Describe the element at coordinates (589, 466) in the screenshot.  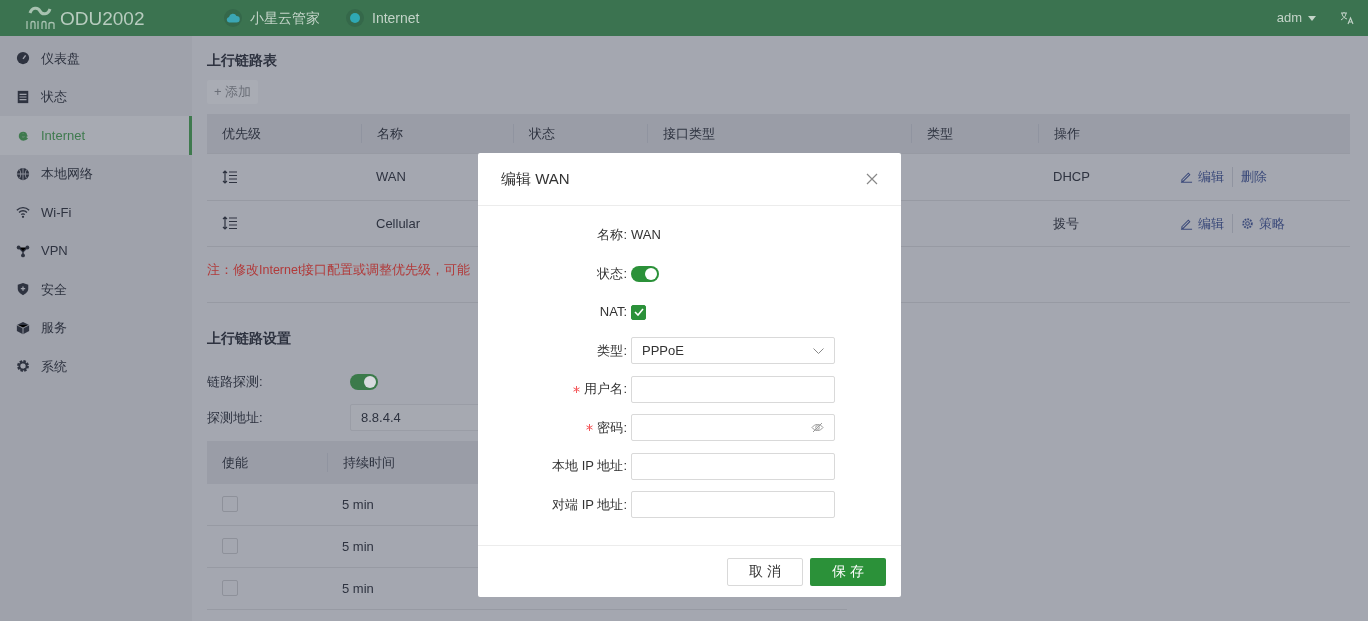
I see `field-label: 本地 IP 地址:` at that location.